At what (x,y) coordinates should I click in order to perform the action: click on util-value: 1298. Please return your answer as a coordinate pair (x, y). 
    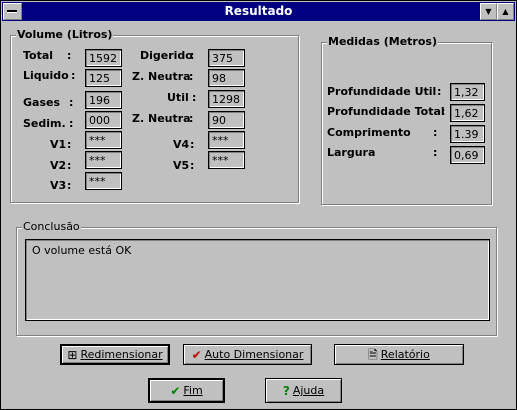
    Looking at the image, I should click on (226, 99).